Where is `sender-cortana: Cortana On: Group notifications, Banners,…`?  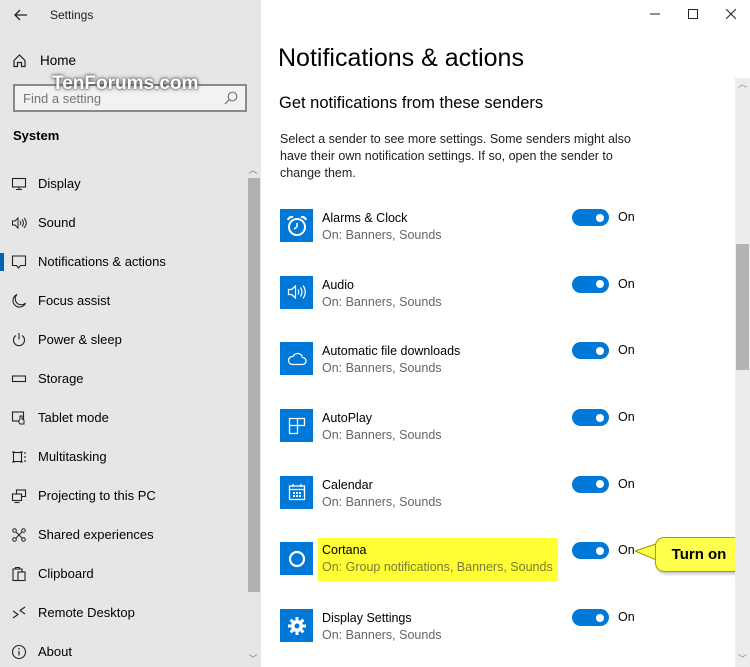
sender-cortana: Cortana On: Group notifications, Banners,… is located at coordinates (465, 567).